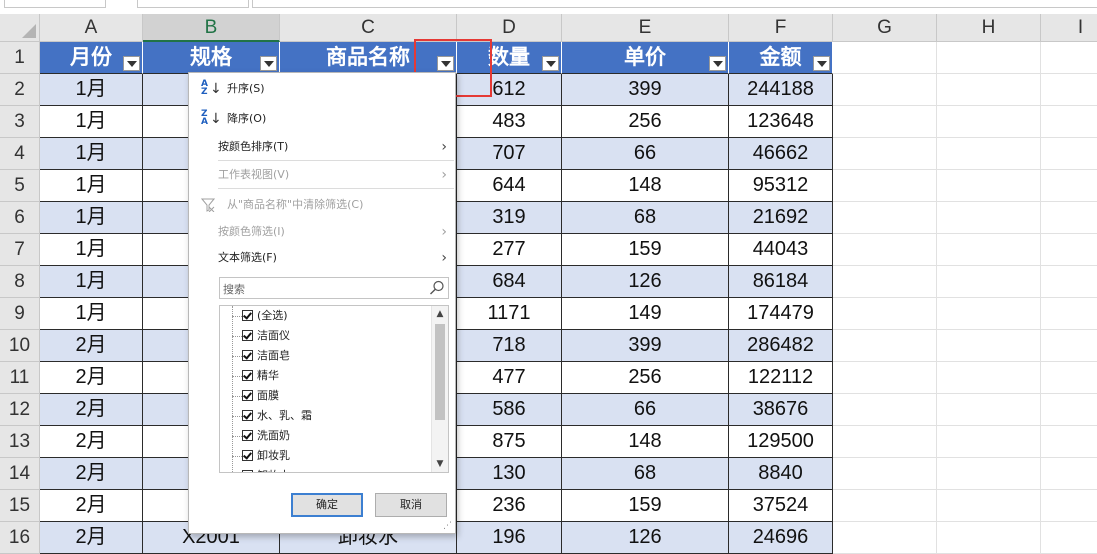  What do you see at coordinates (20, 538) in the screenshot?
I see `row-header-16: 16` at bounding box center [20, 538].